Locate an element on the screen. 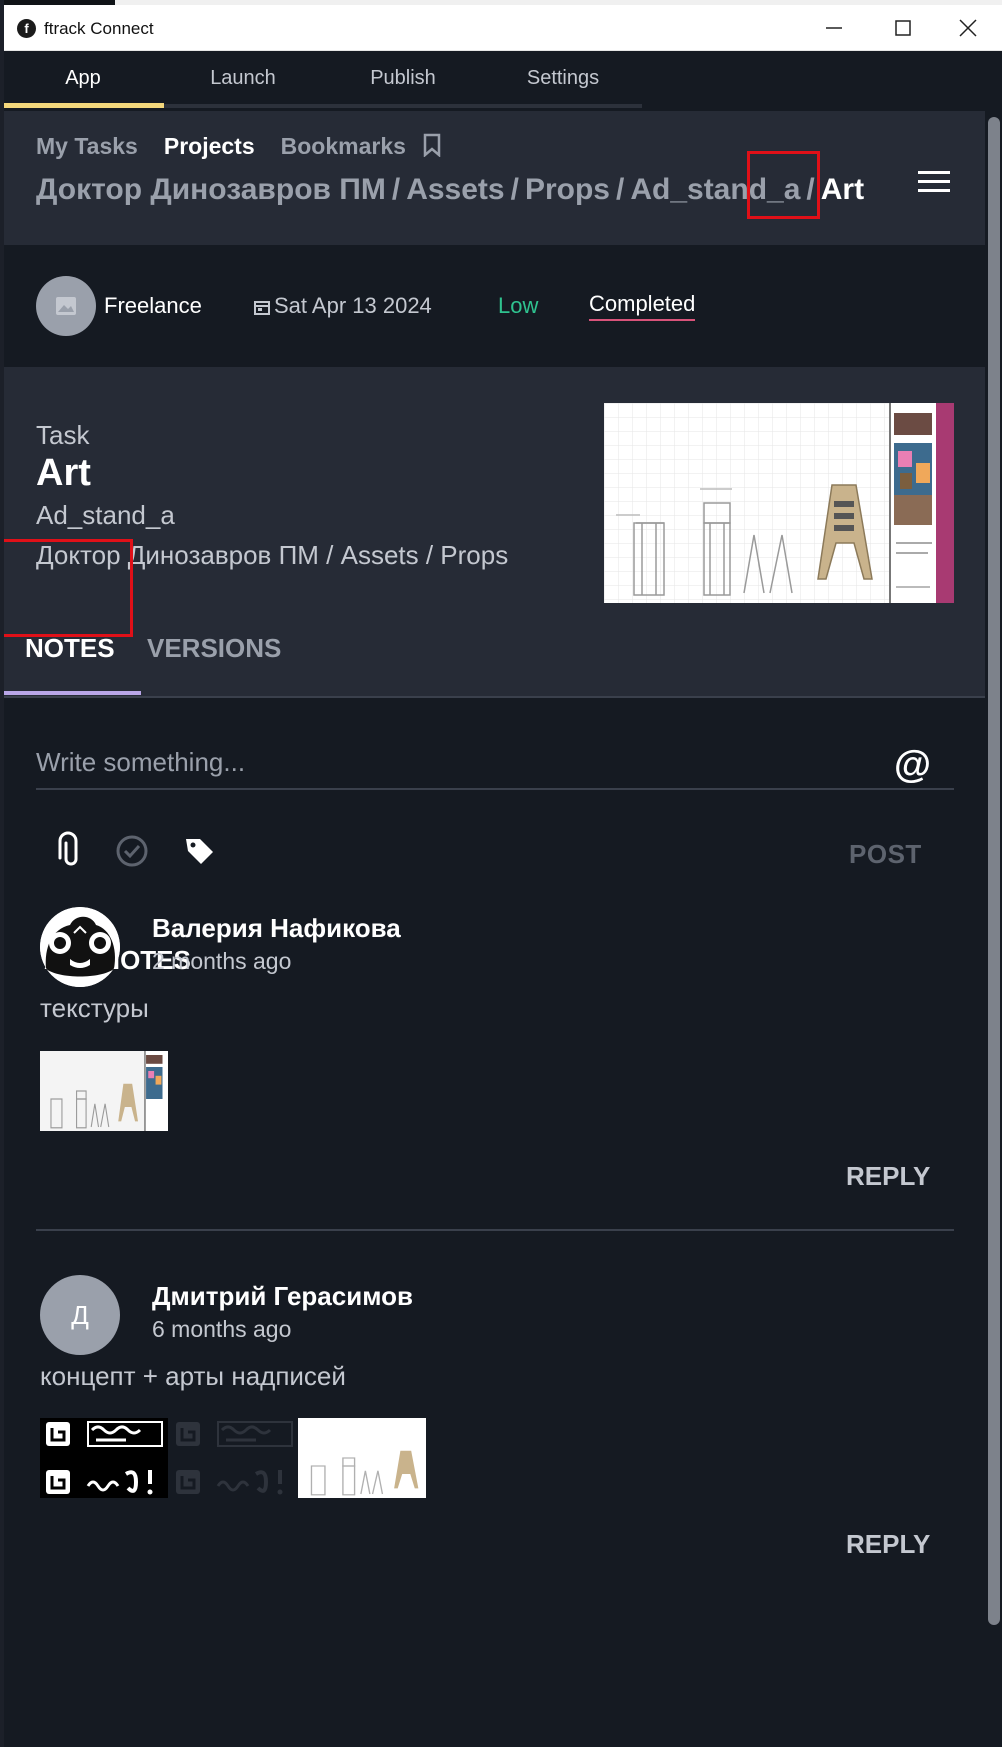  close-button is located at coordinates (967, 28).